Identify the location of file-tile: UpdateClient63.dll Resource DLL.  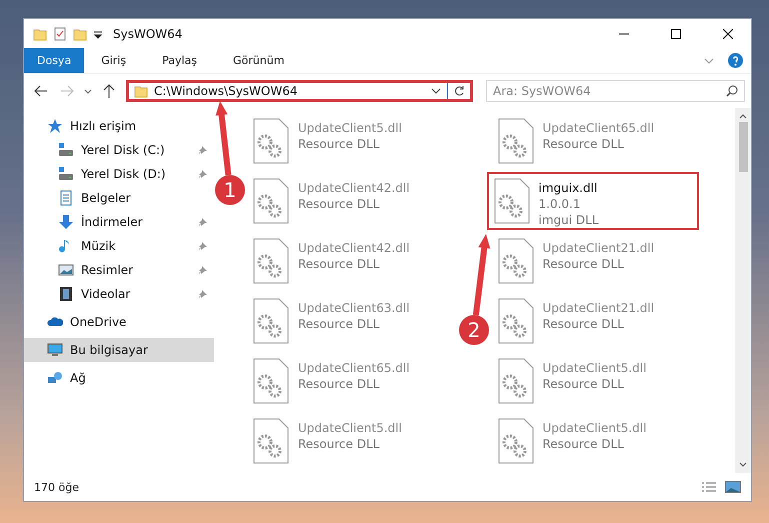
(352, 321).